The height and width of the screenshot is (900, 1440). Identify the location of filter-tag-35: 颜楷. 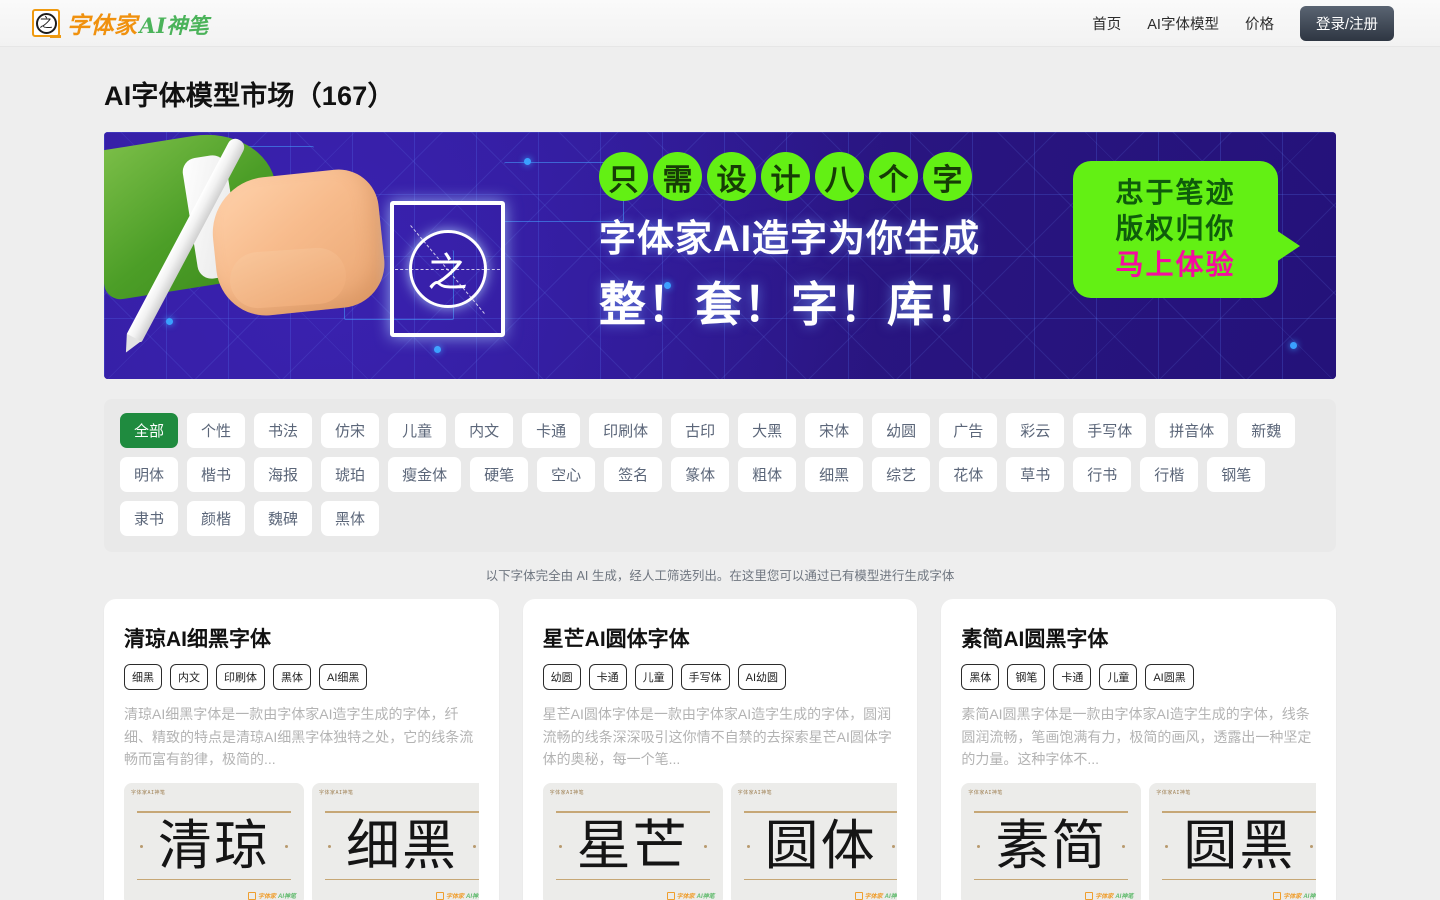
(216, 518).